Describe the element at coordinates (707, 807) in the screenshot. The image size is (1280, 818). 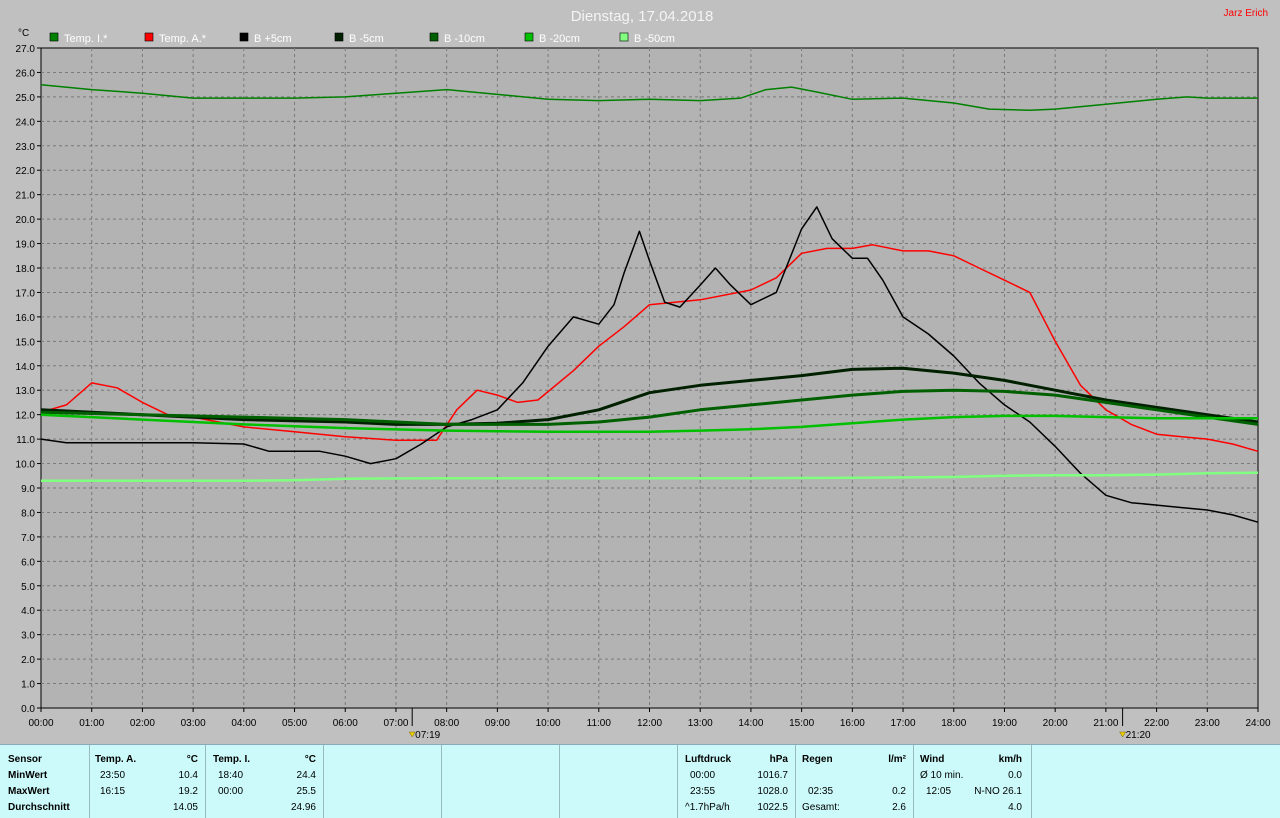
I see `pressure-trend-label: ^1.7hPa/h` at that location.